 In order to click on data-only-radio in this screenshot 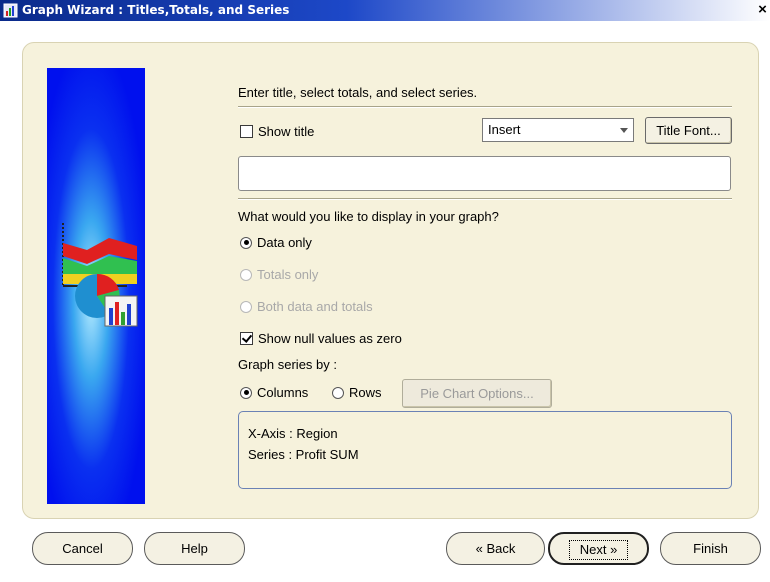, I will do `click(246, 242)`.